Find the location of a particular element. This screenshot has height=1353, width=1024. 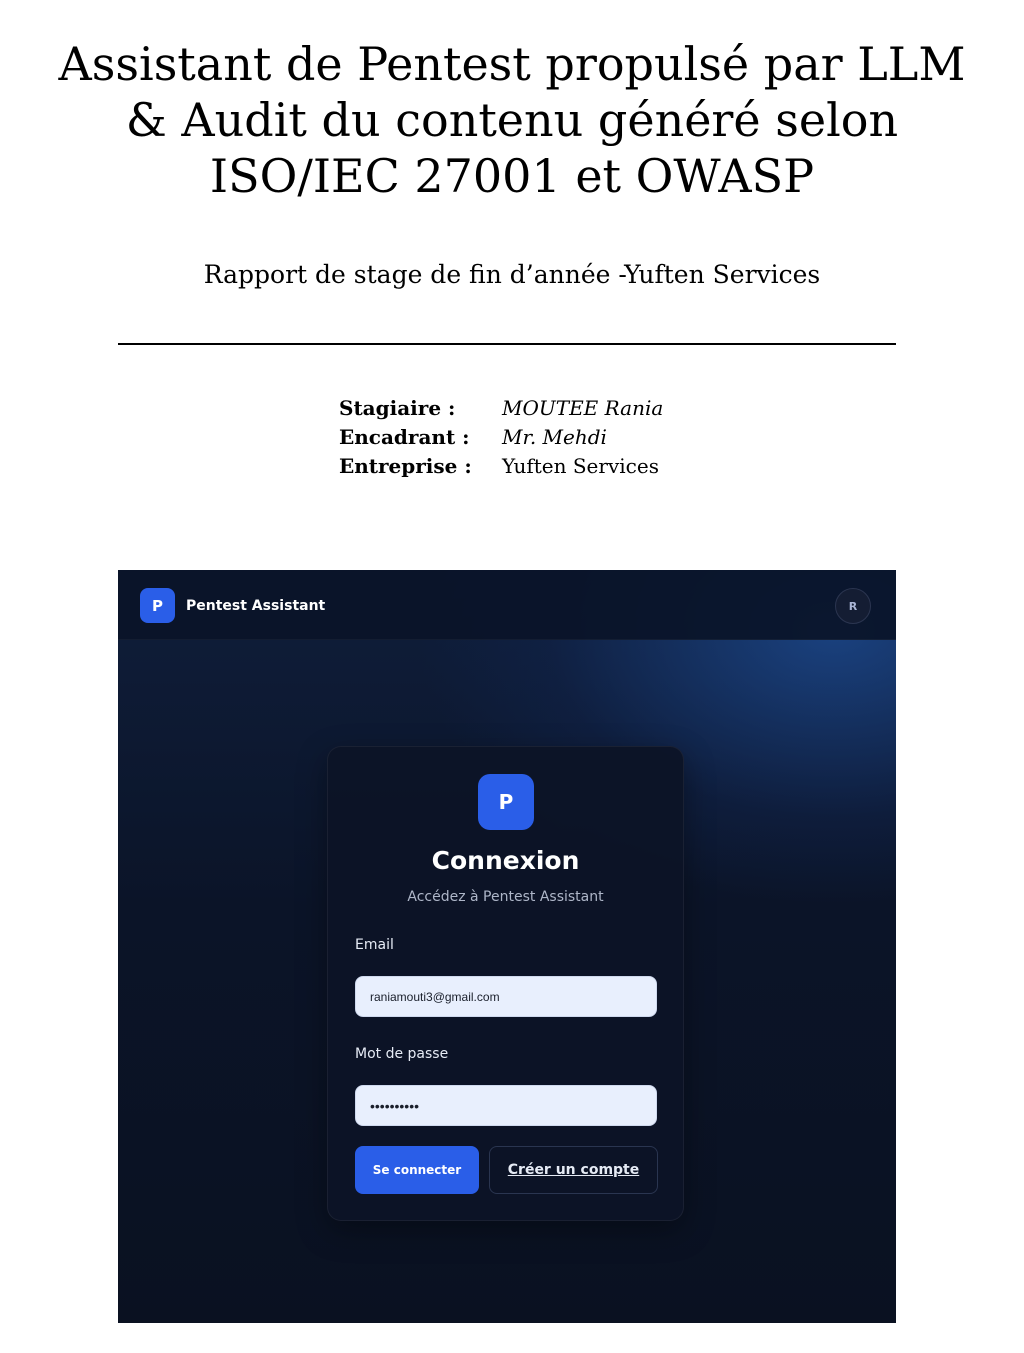

user-avatar: R is located at coordinates (853, 606).